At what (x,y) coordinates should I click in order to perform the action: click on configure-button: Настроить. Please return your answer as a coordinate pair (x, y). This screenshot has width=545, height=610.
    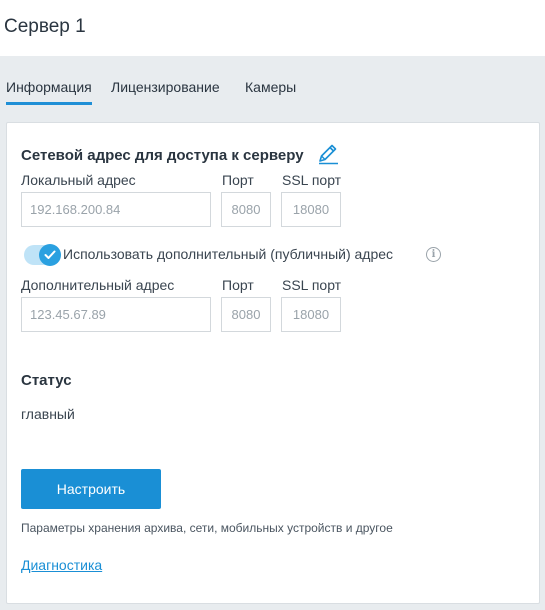
    Looking at the image, I should click on (91, 489).